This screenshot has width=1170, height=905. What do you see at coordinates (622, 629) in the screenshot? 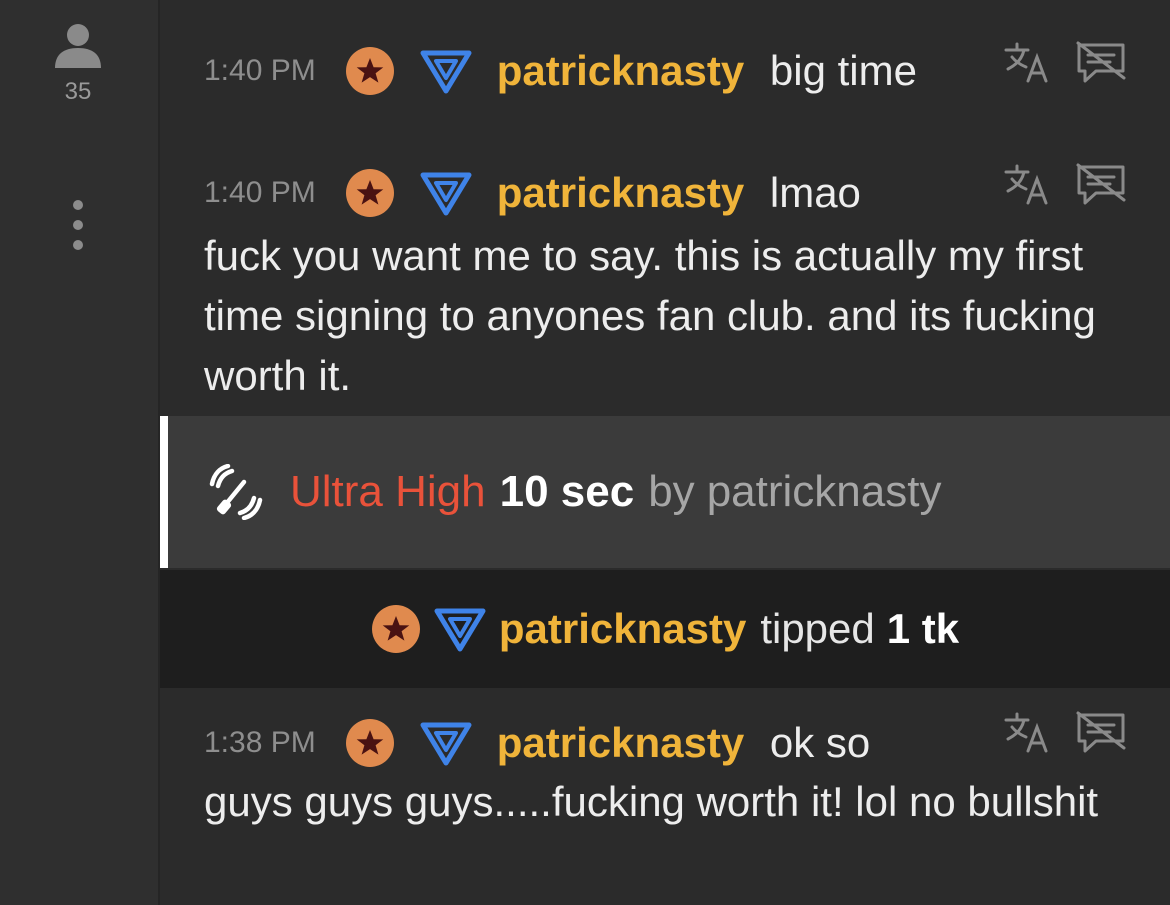
I see `tip-username: patricknasty` at bounding box center [622, 629].